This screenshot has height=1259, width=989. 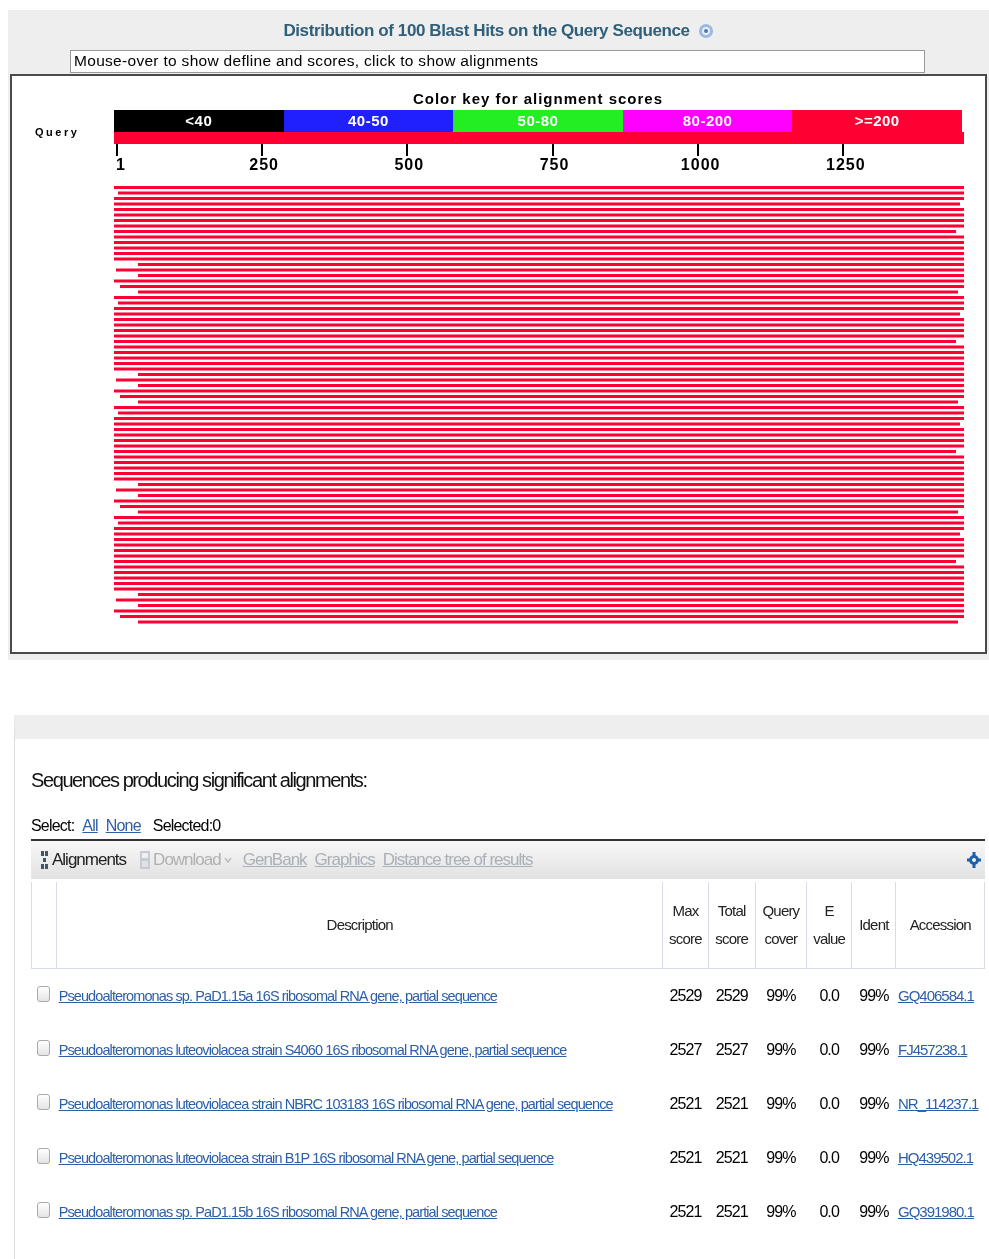 What do you see at coordinates (199, 121) in the screenshot?
I see `color-key-range: <40` at bounding box center [199, 121].